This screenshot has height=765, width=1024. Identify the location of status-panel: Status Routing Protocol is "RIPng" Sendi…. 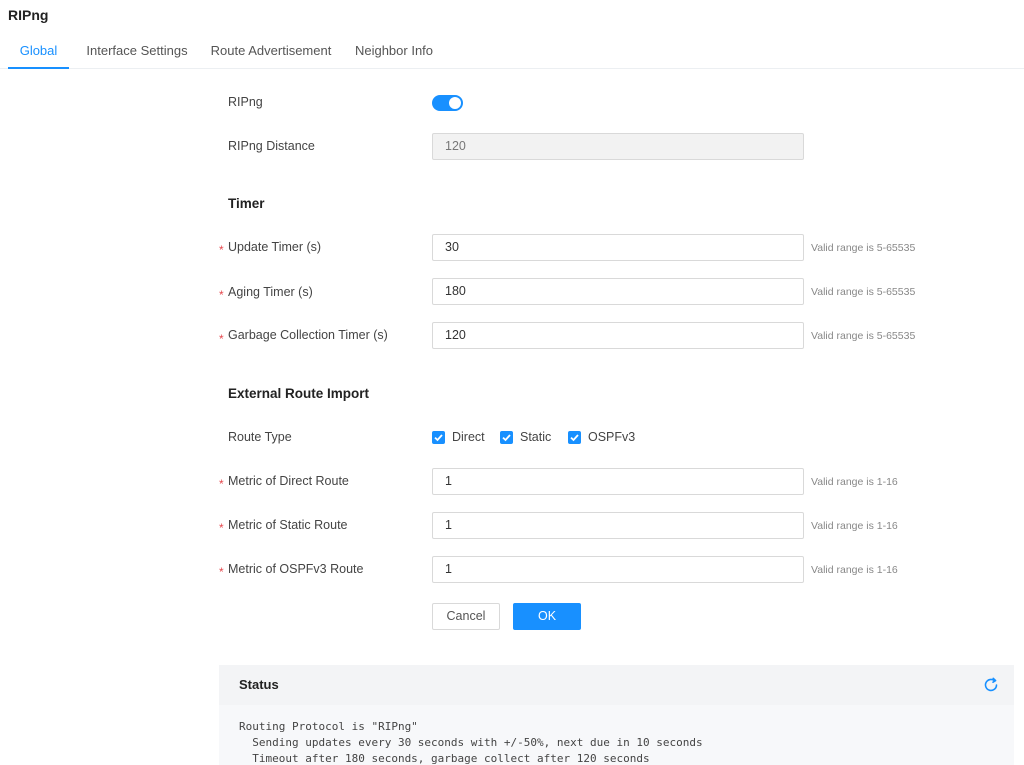
(616, 715).